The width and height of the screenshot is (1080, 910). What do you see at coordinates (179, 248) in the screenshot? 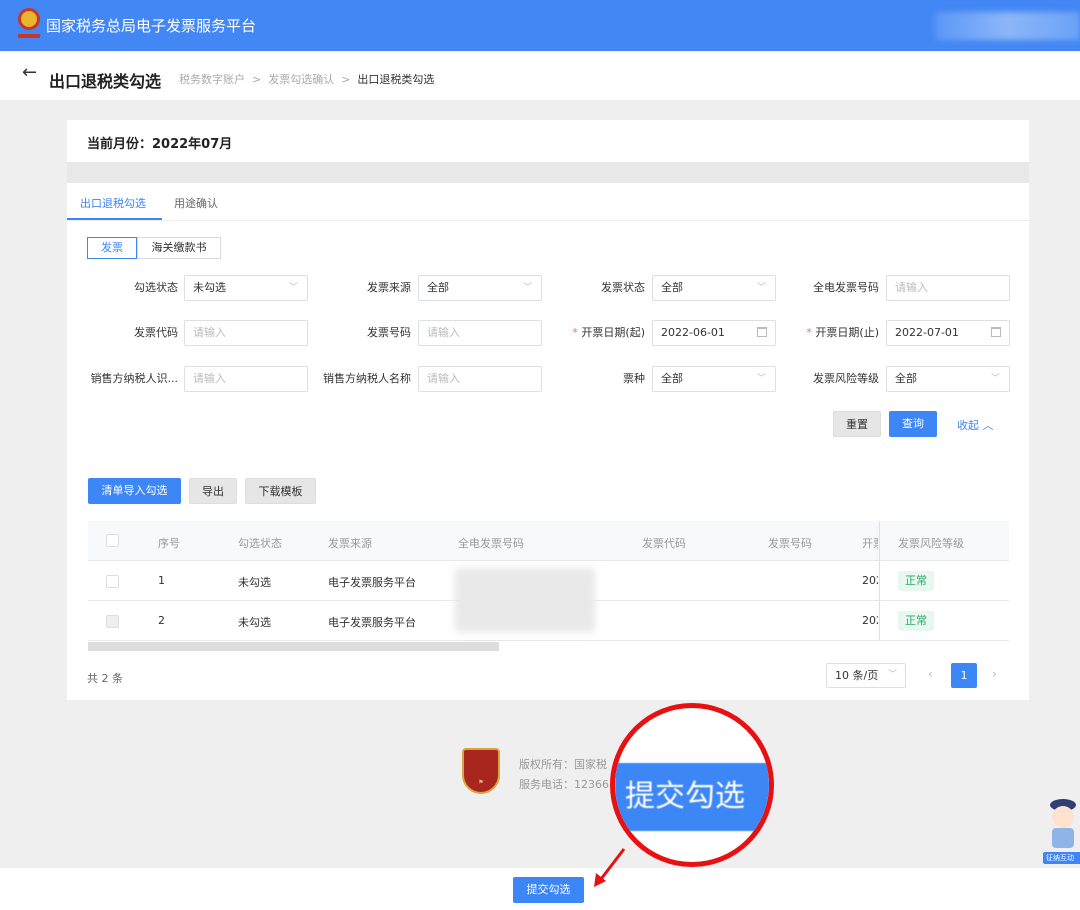
I see `segment-customs-payment: 海关缴款书` at bounding box center [179, 248].